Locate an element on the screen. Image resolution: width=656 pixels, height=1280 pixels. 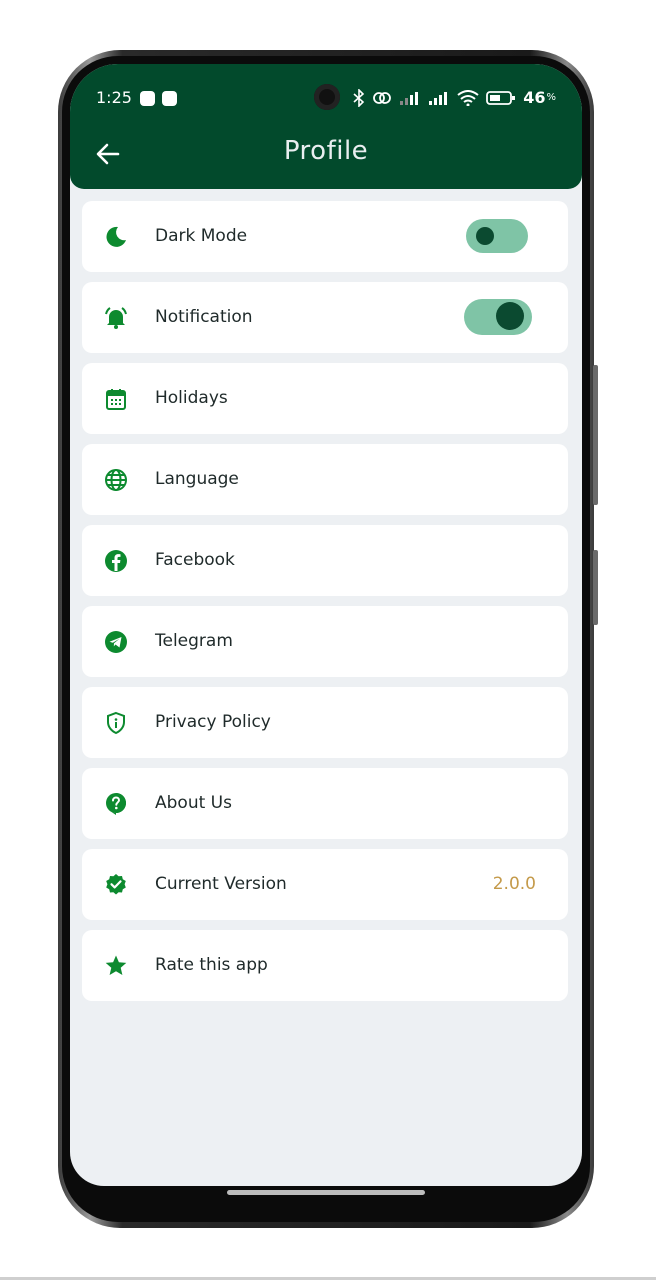
verified-icon is located at coordinates (116, 884).